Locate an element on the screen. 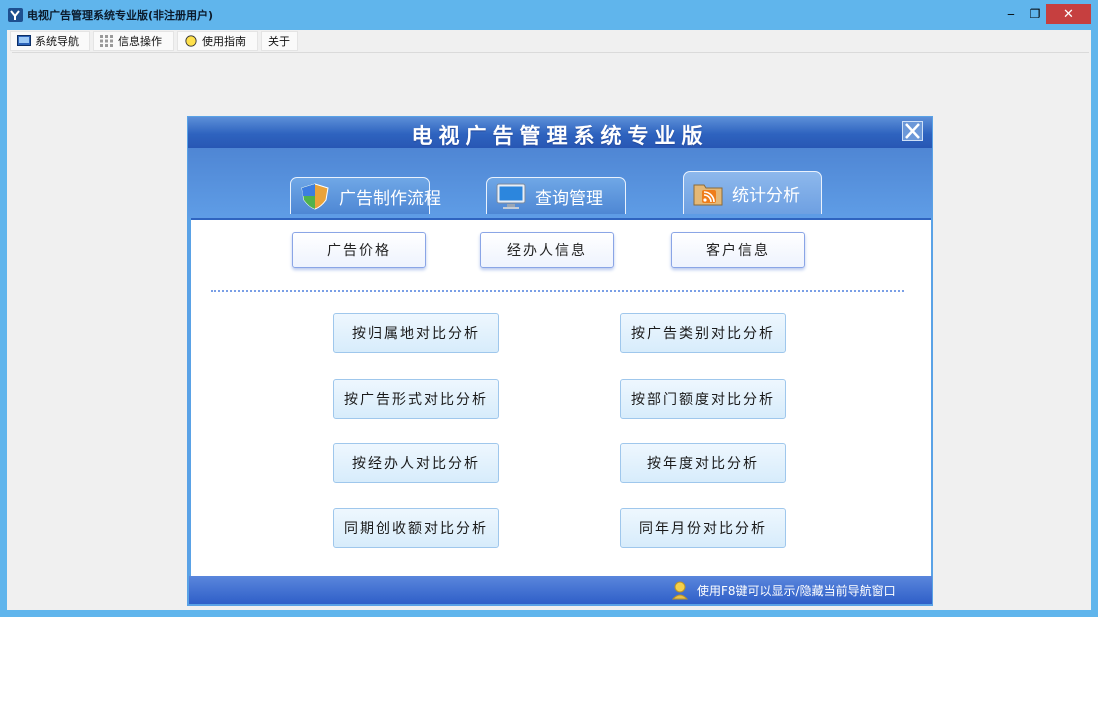 This screenshot has height=722, width=1098. rss-folder-icon is located at coordinates (708, 195).